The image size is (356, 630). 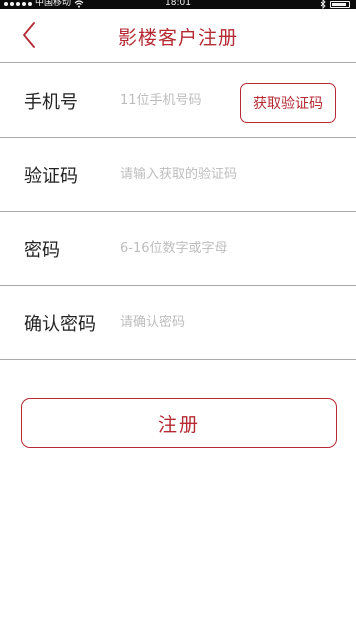 I want to click on page-title: 影楼客户注册, so click(x=177, y=38).